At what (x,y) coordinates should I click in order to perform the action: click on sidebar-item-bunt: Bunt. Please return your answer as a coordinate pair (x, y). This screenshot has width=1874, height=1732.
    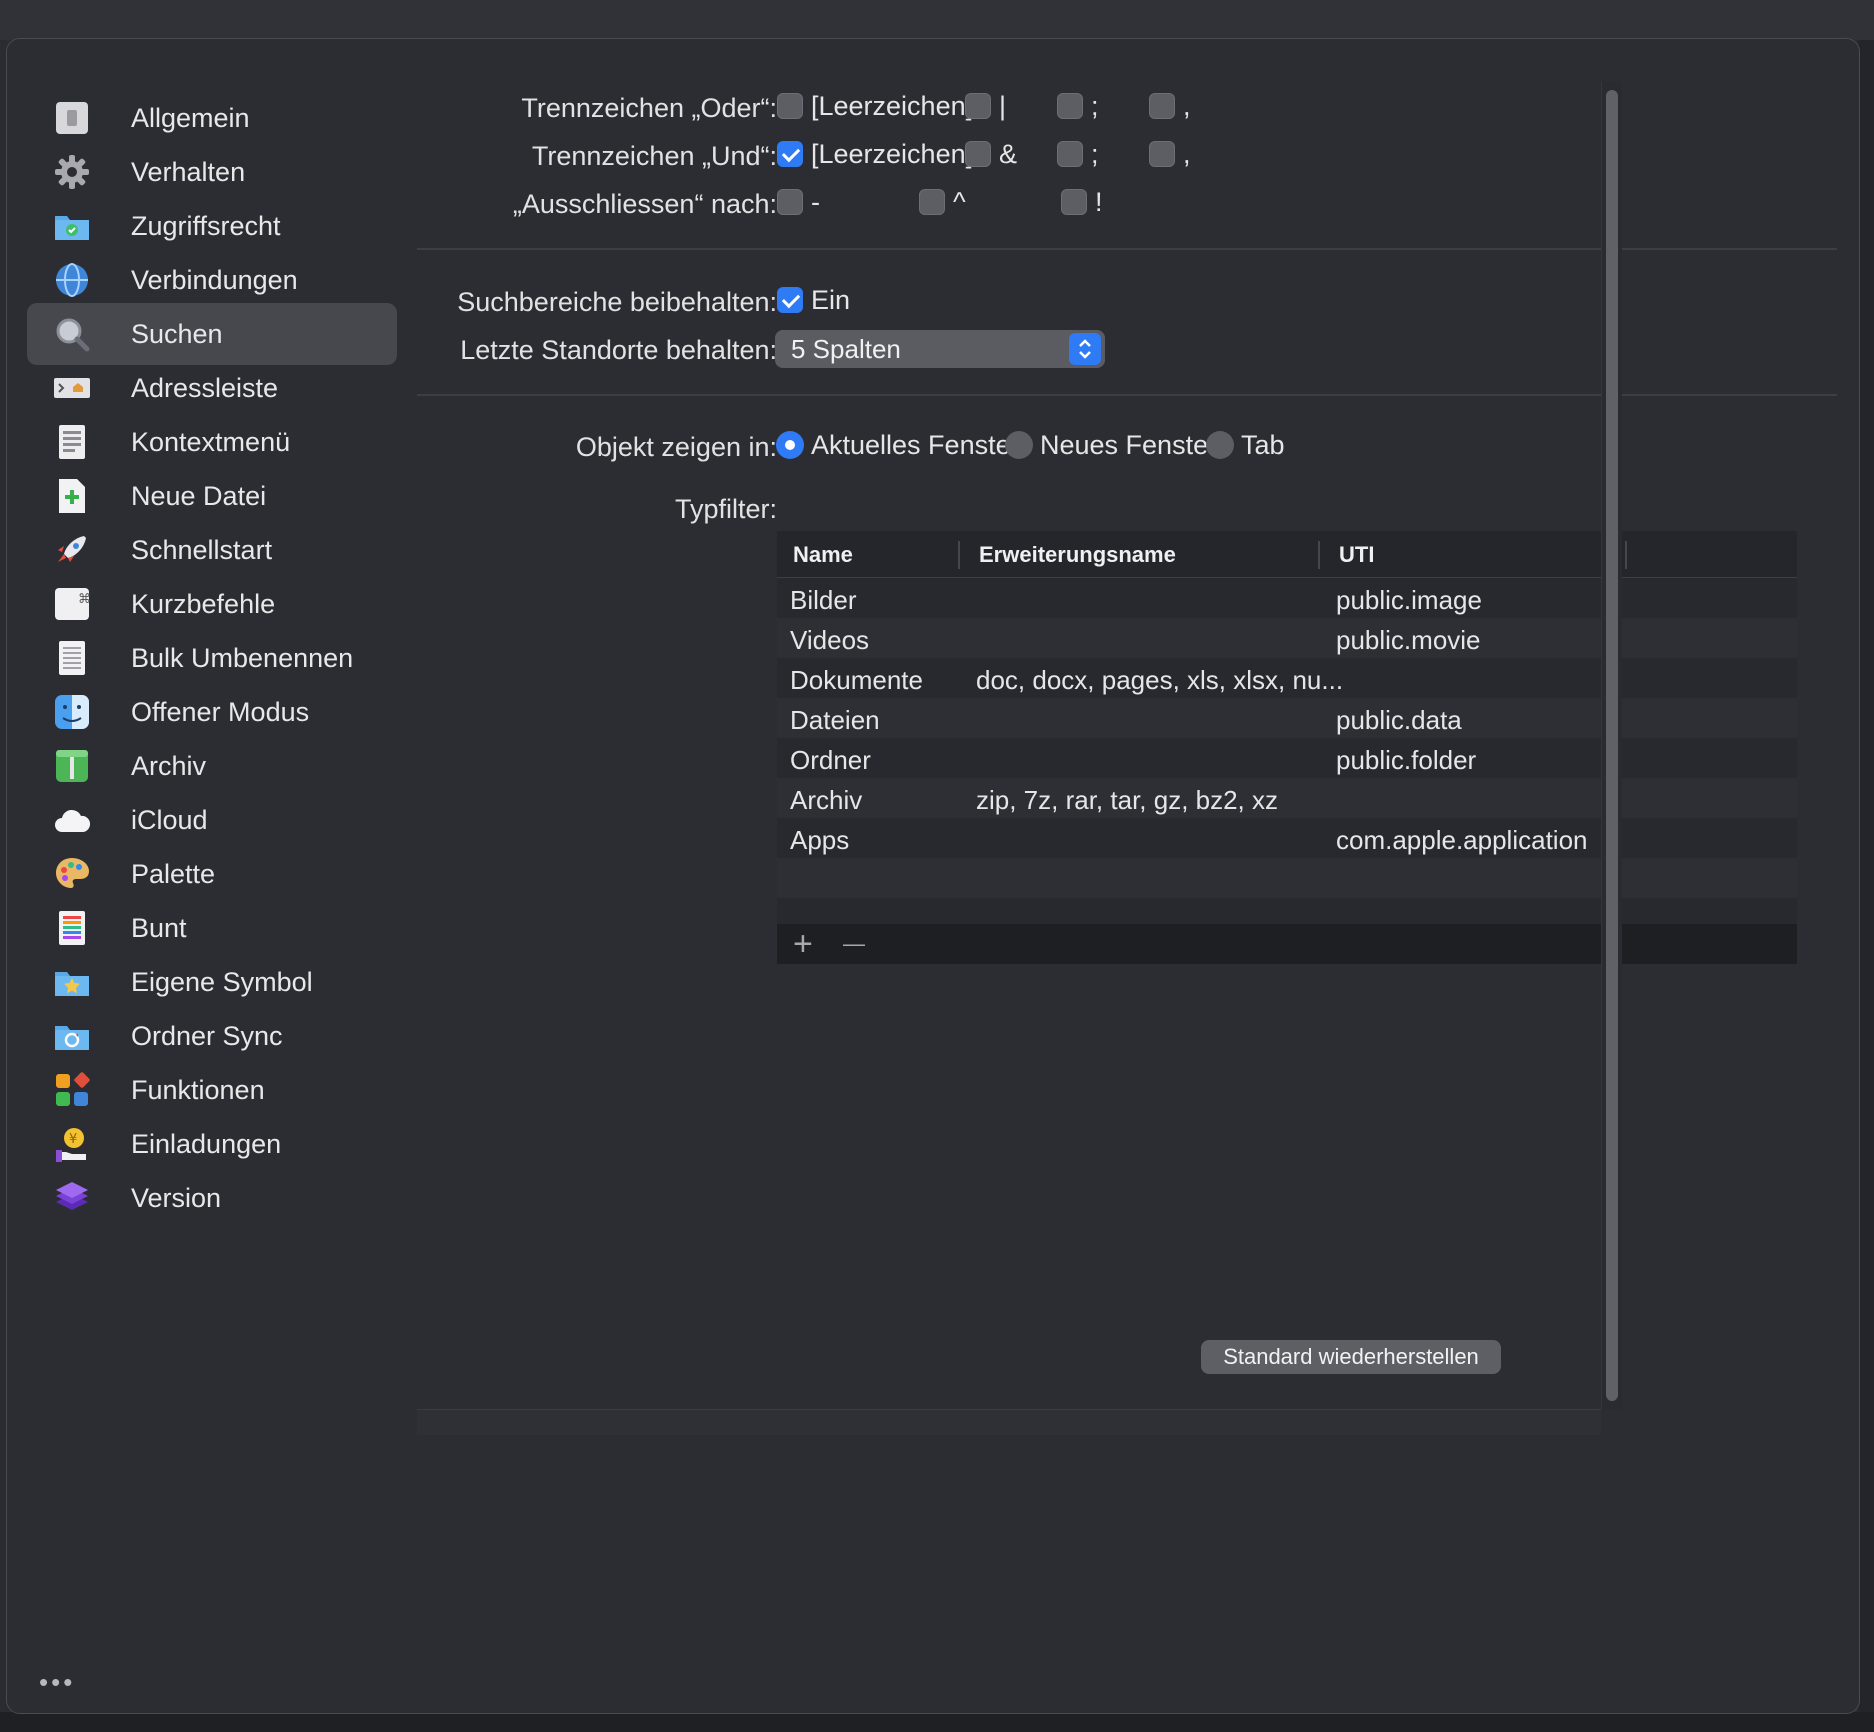
    Looking at the image, I should click on (212, 928).